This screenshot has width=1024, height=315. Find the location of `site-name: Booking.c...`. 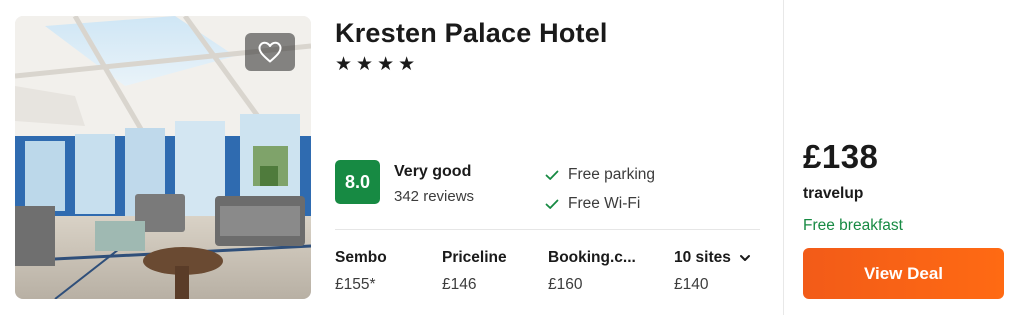

site-name: Booking.c... is located at coordinates (592, 257).